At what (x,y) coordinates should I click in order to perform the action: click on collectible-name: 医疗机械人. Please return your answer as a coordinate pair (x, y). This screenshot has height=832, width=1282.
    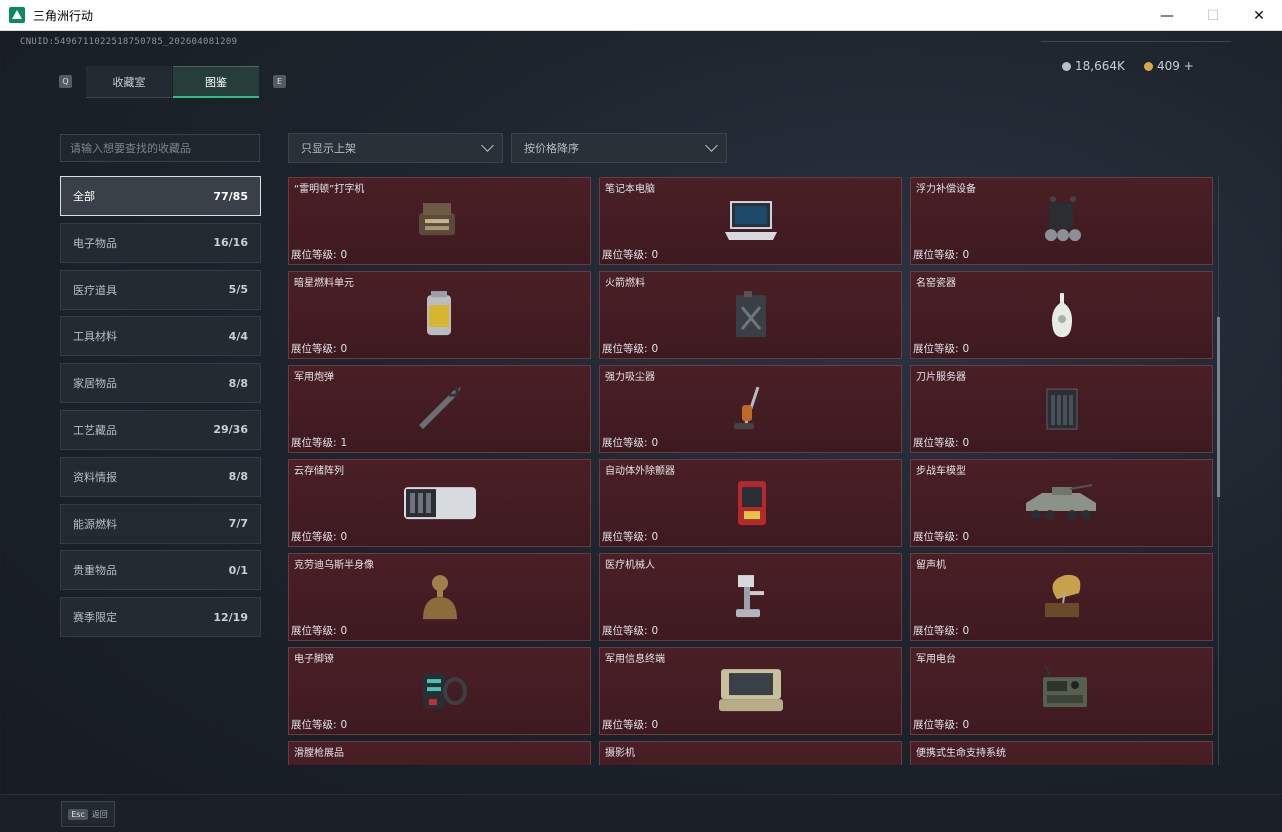
    Looking at the image, I should click on (630, 565).